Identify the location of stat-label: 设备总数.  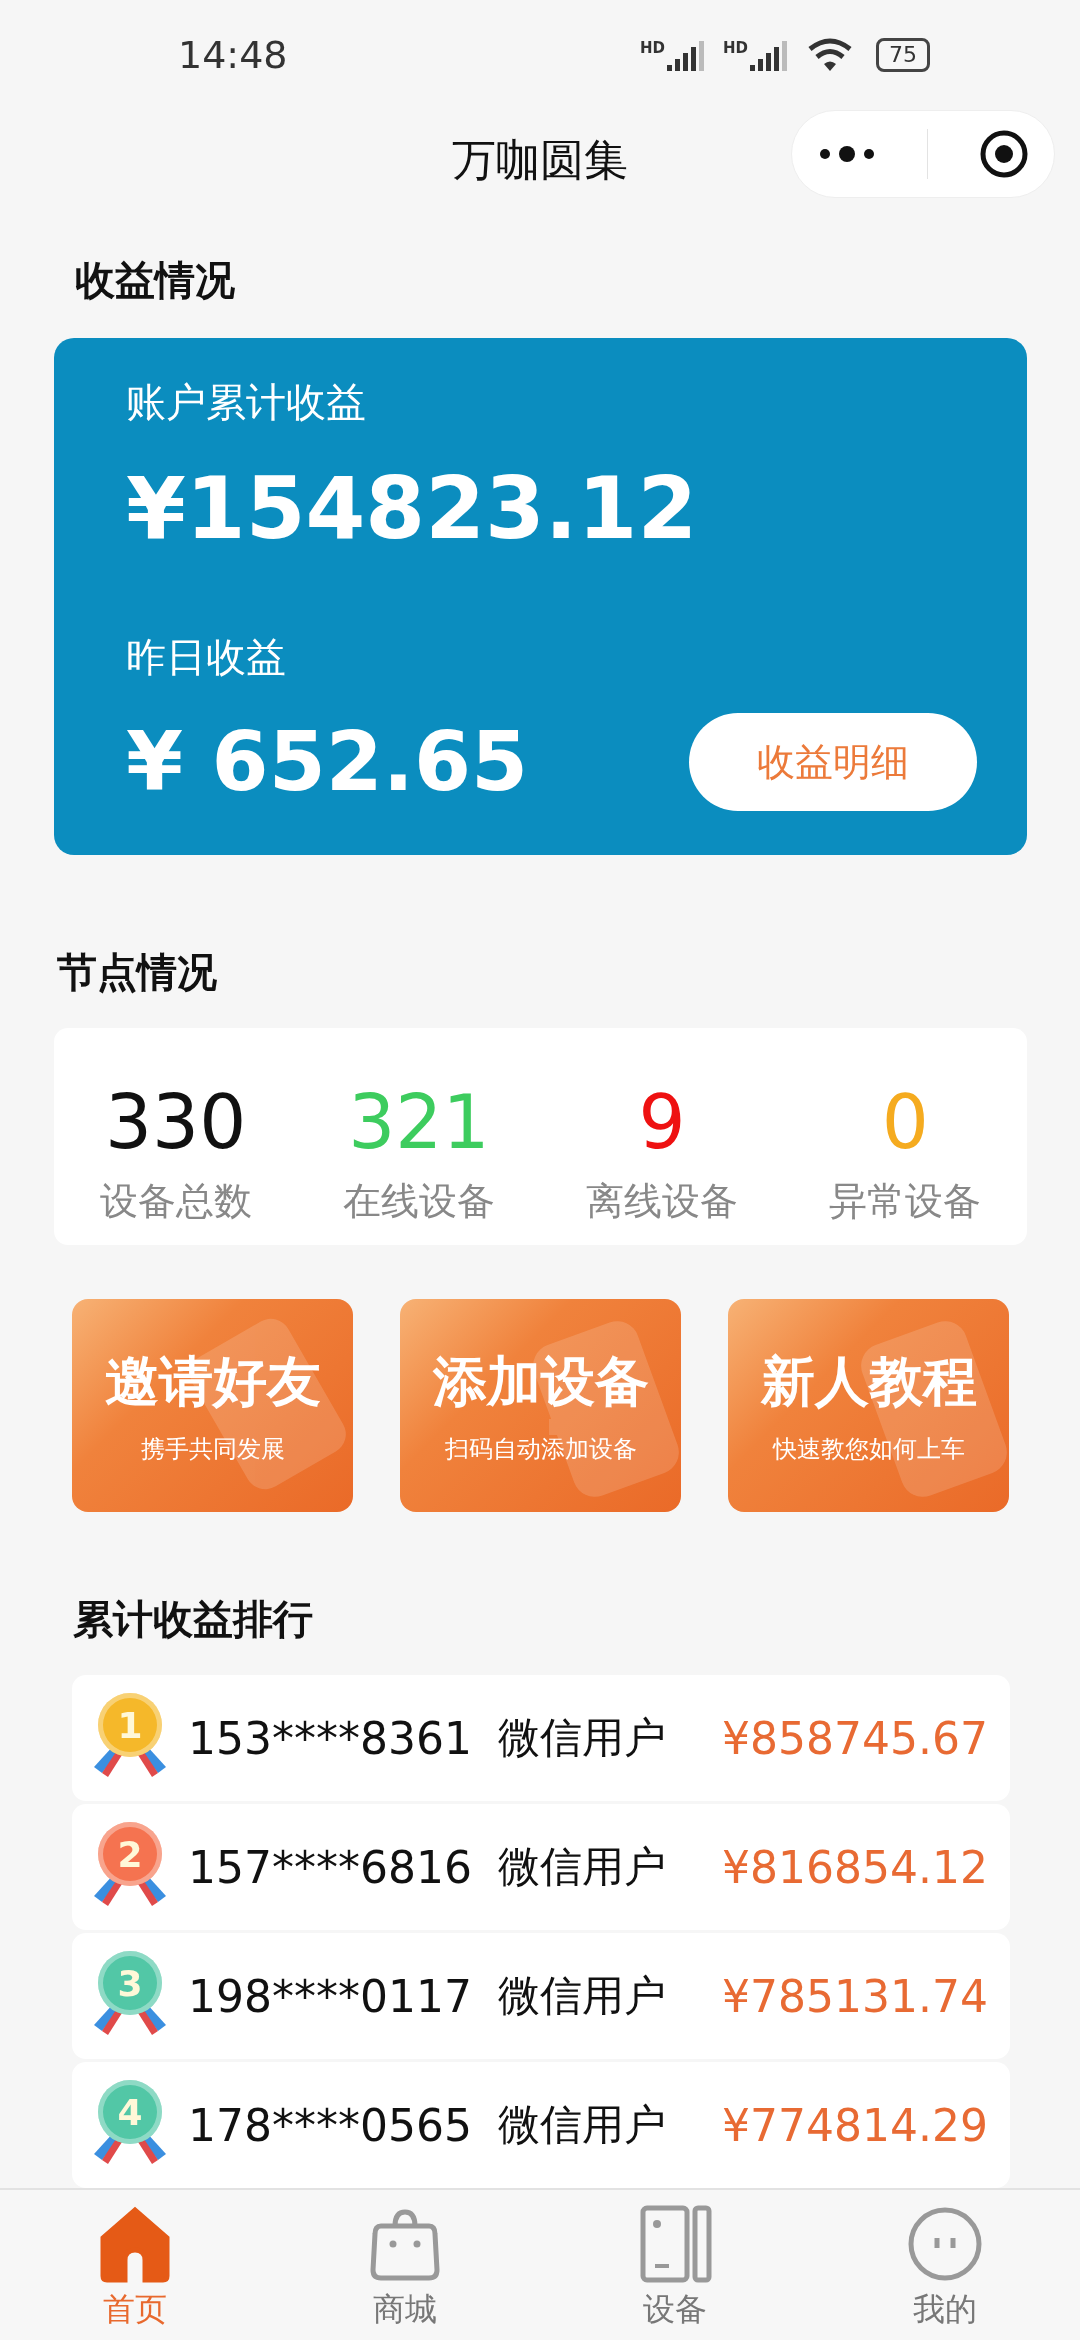
(175, 1201).